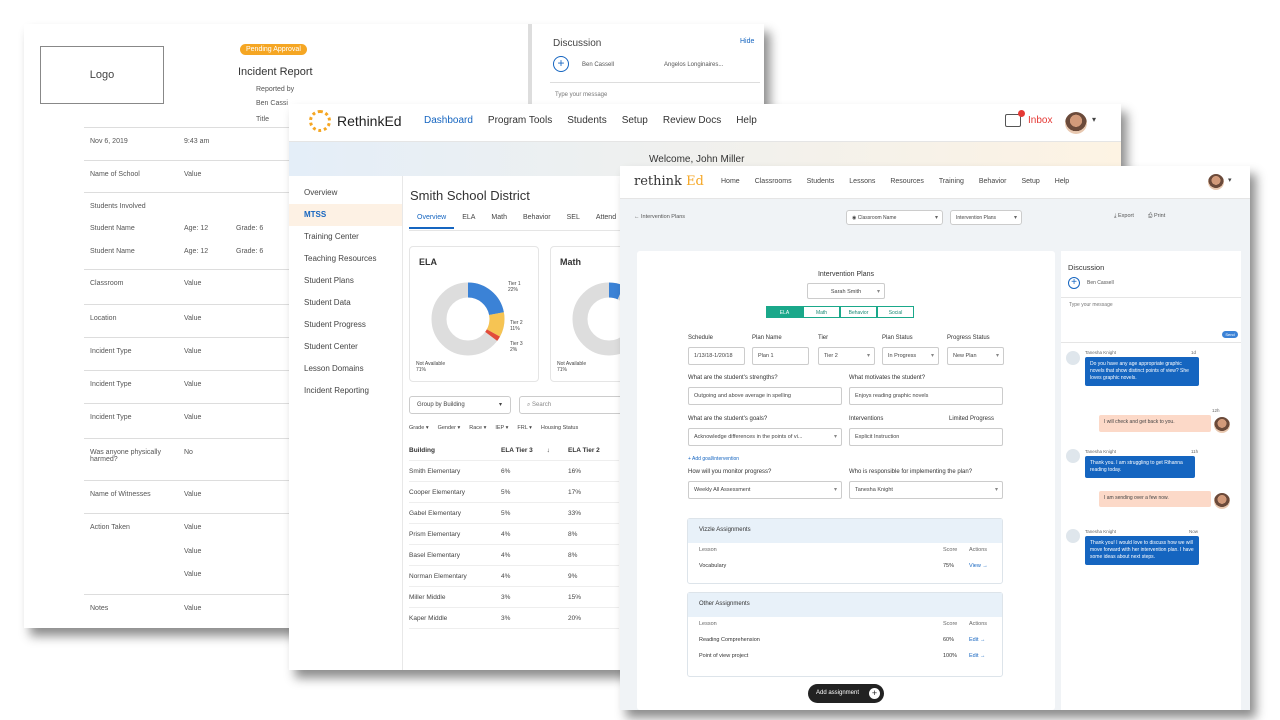 The width and height of the screenshot is (1280, 720). What do you see at coordinates (1124, 216) in the screenshot?
I see `export-button: ⤓ Export` at bounding box center [1124, 216].